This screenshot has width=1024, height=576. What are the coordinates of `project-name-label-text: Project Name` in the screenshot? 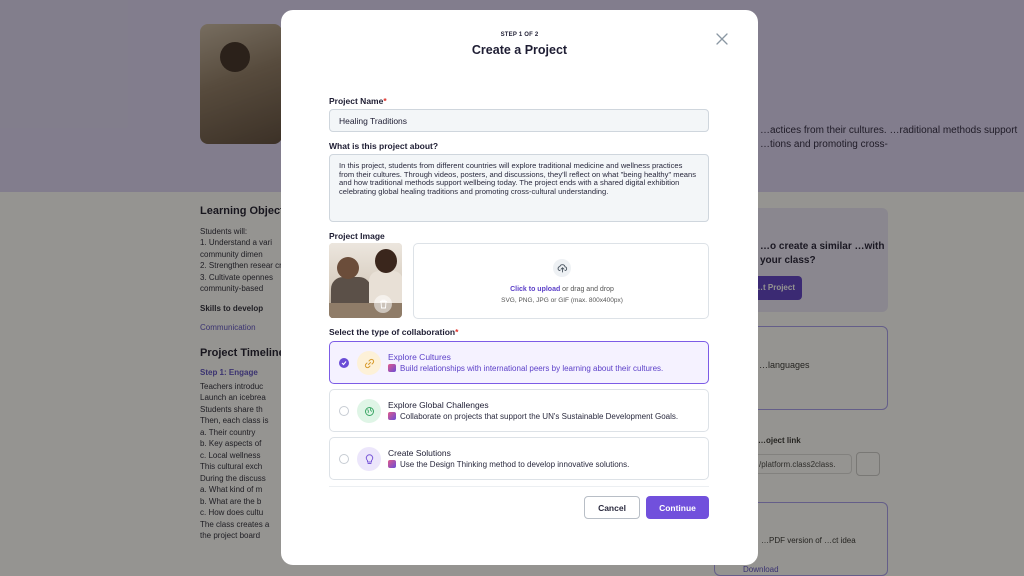 It's located at (356, 101).